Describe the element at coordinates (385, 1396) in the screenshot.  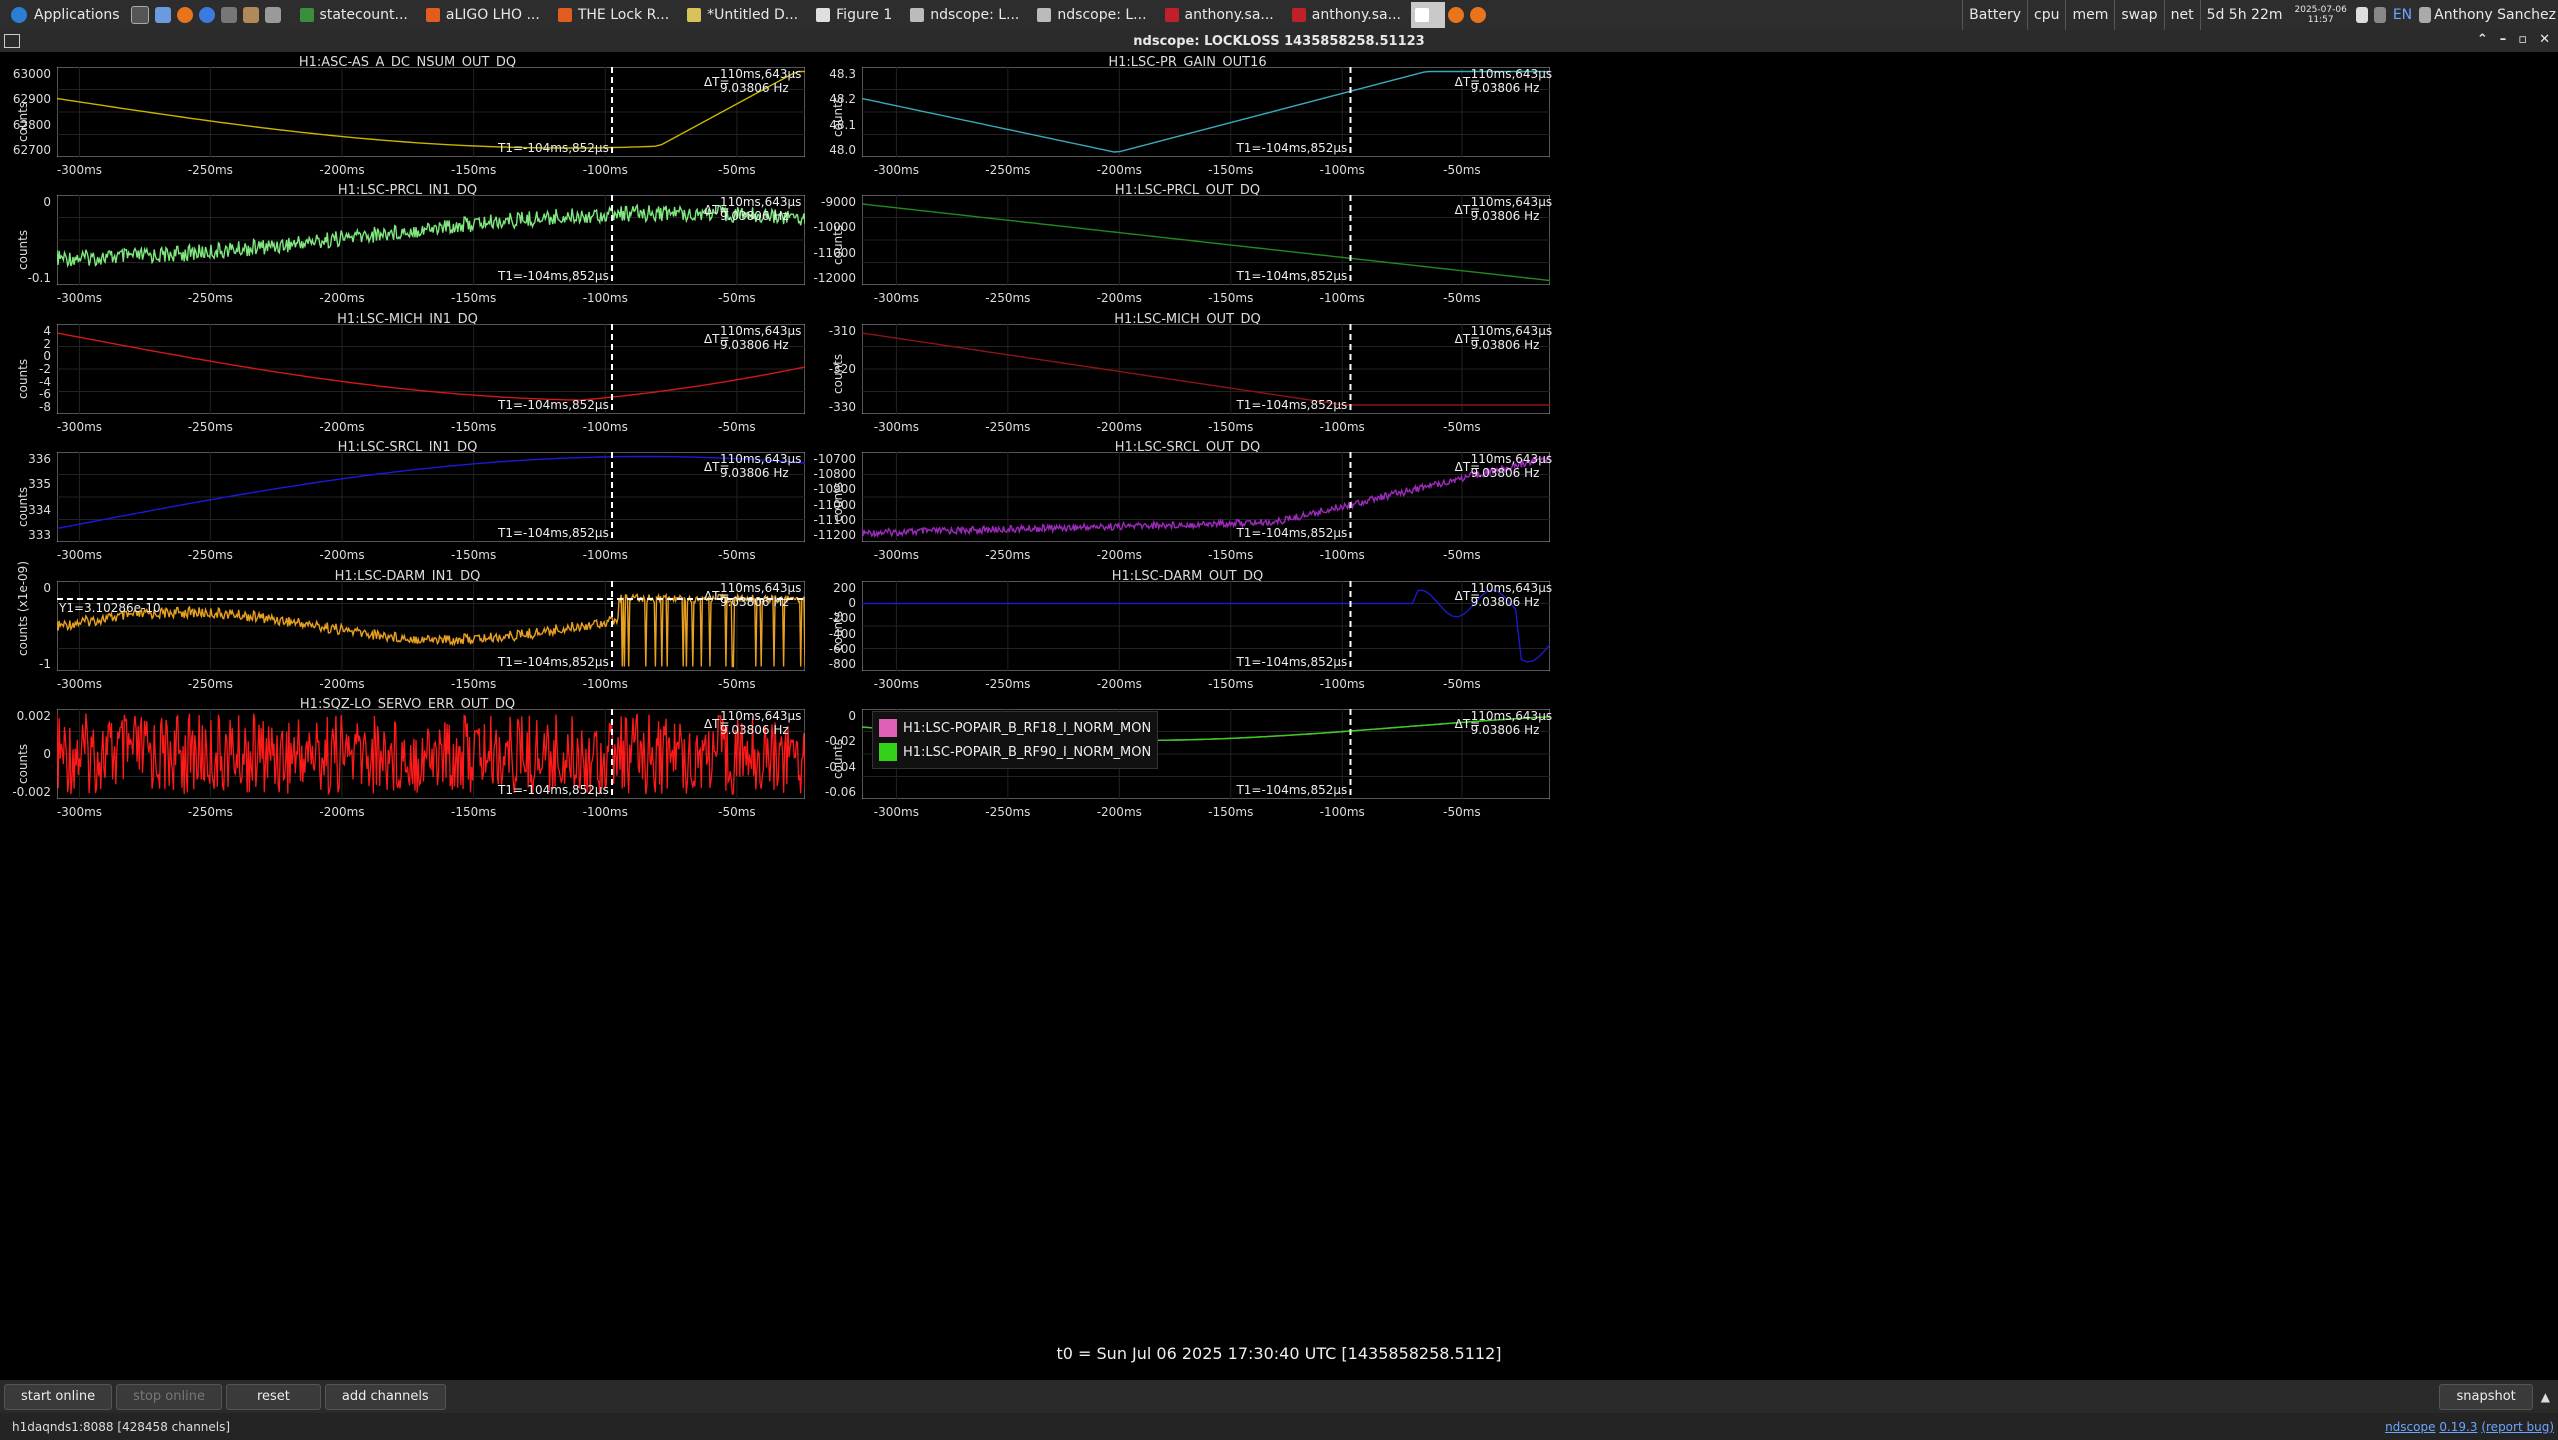
I see `add-channels-button: add channels` at that location.